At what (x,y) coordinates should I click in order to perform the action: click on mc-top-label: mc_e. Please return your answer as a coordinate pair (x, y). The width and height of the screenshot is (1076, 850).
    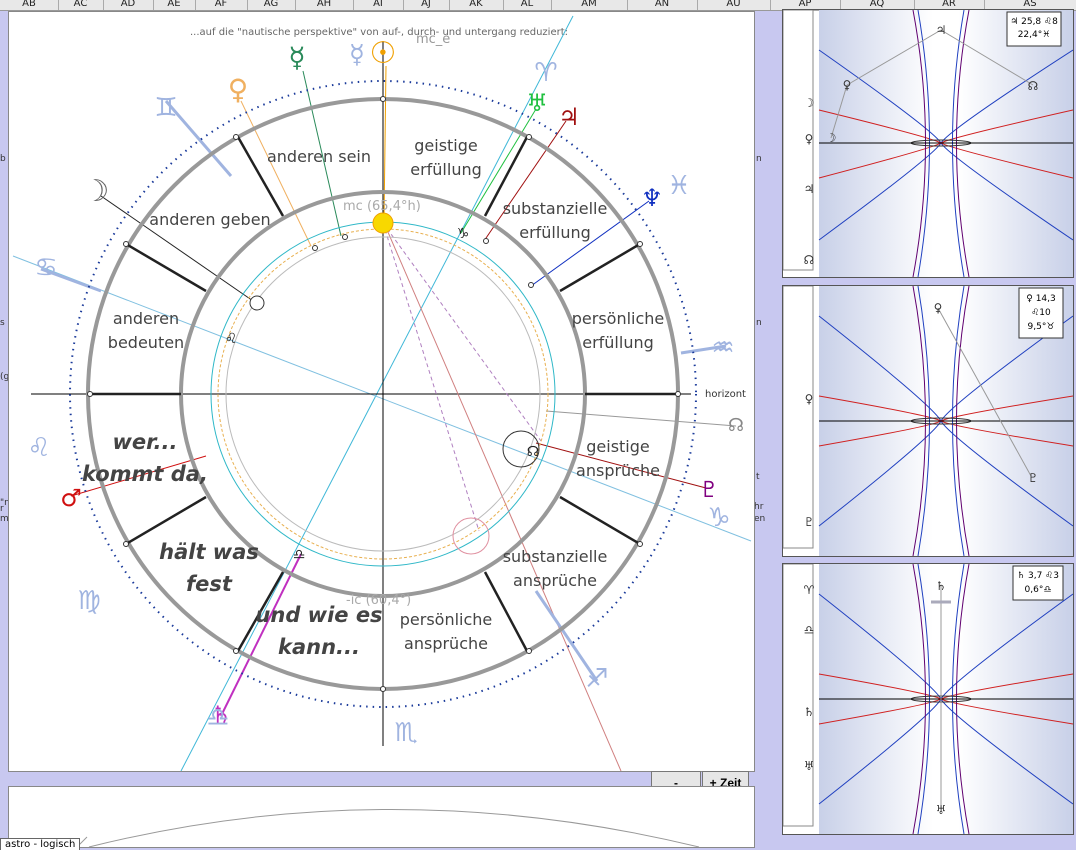
    Looking at the image, I should click on (433, 39).